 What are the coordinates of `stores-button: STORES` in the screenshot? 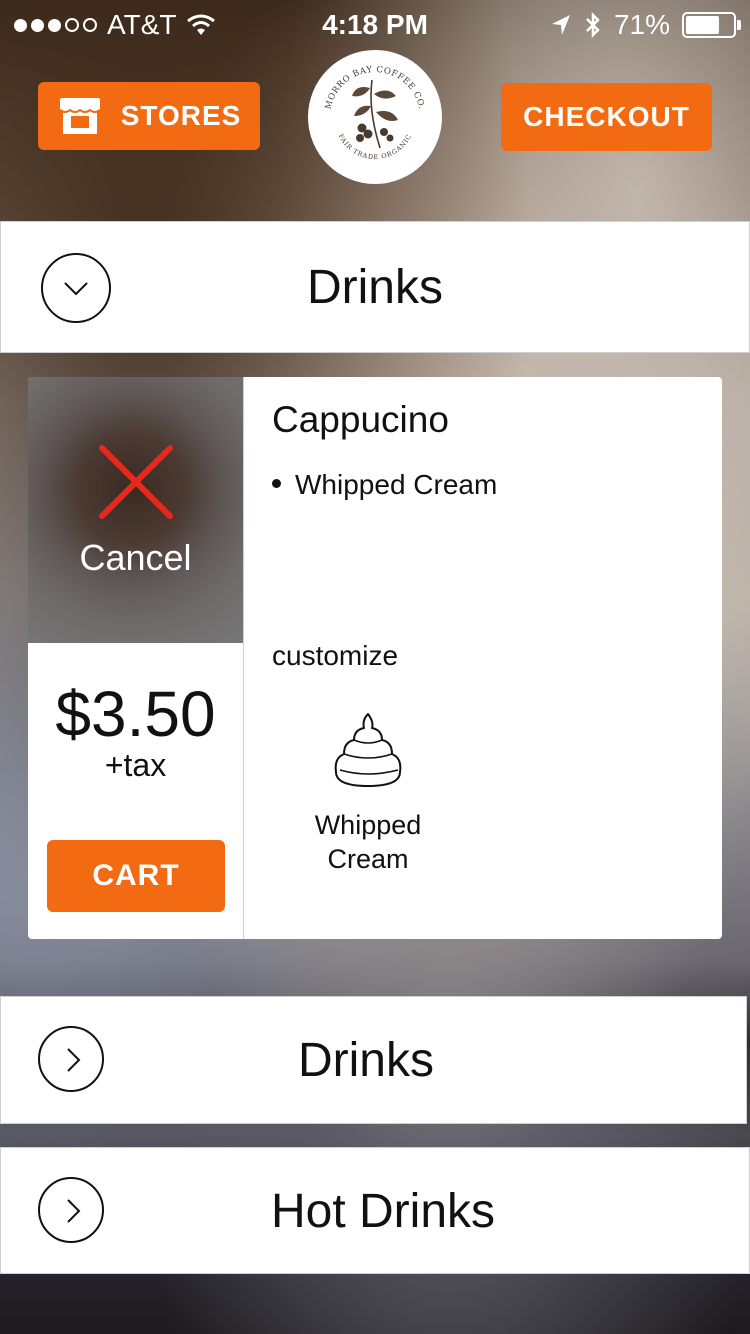 It's located at (149, 116).